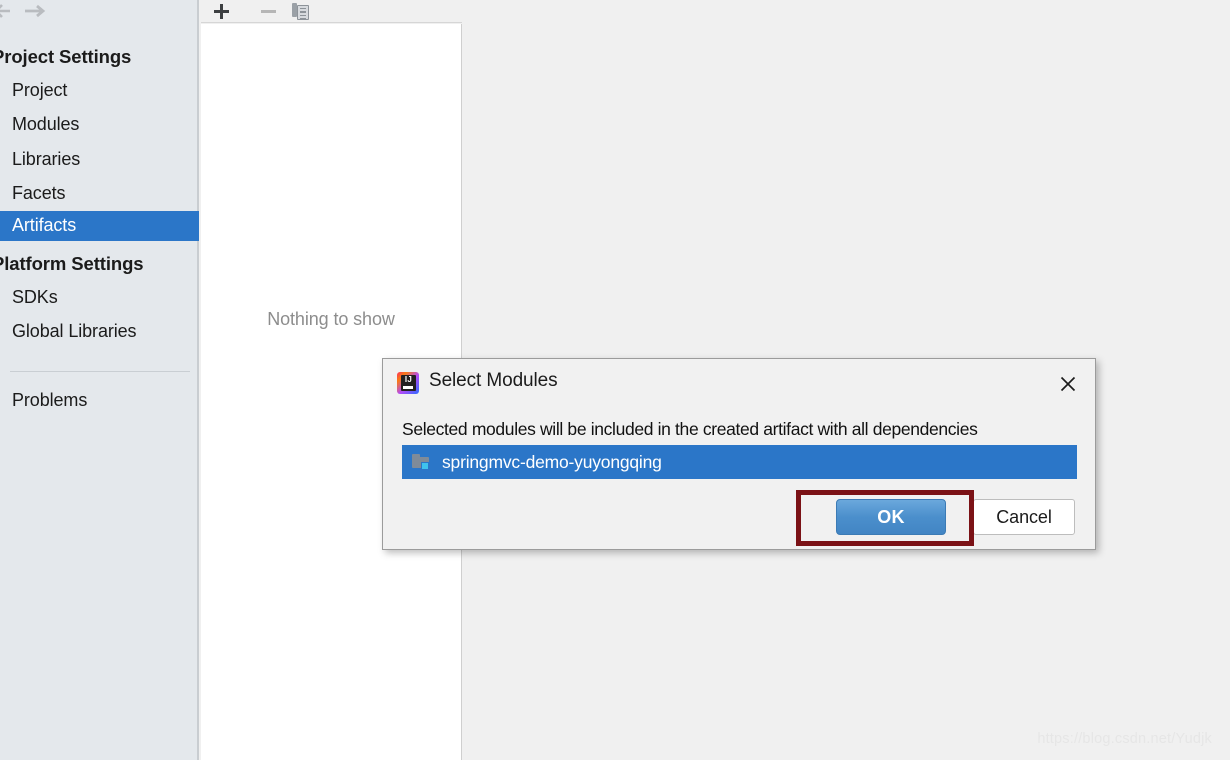  I want to click on sidebar-nav-arrows, so click(99, 11).